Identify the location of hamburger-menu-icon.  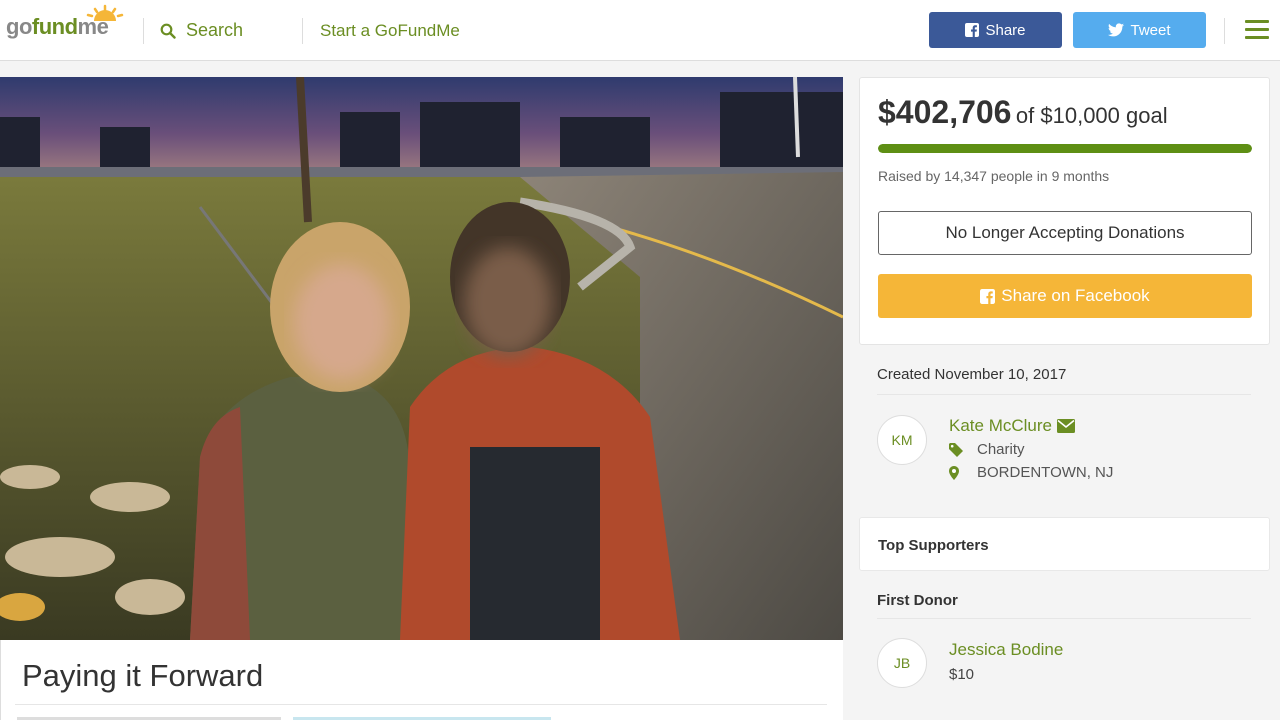
(1257, 30).